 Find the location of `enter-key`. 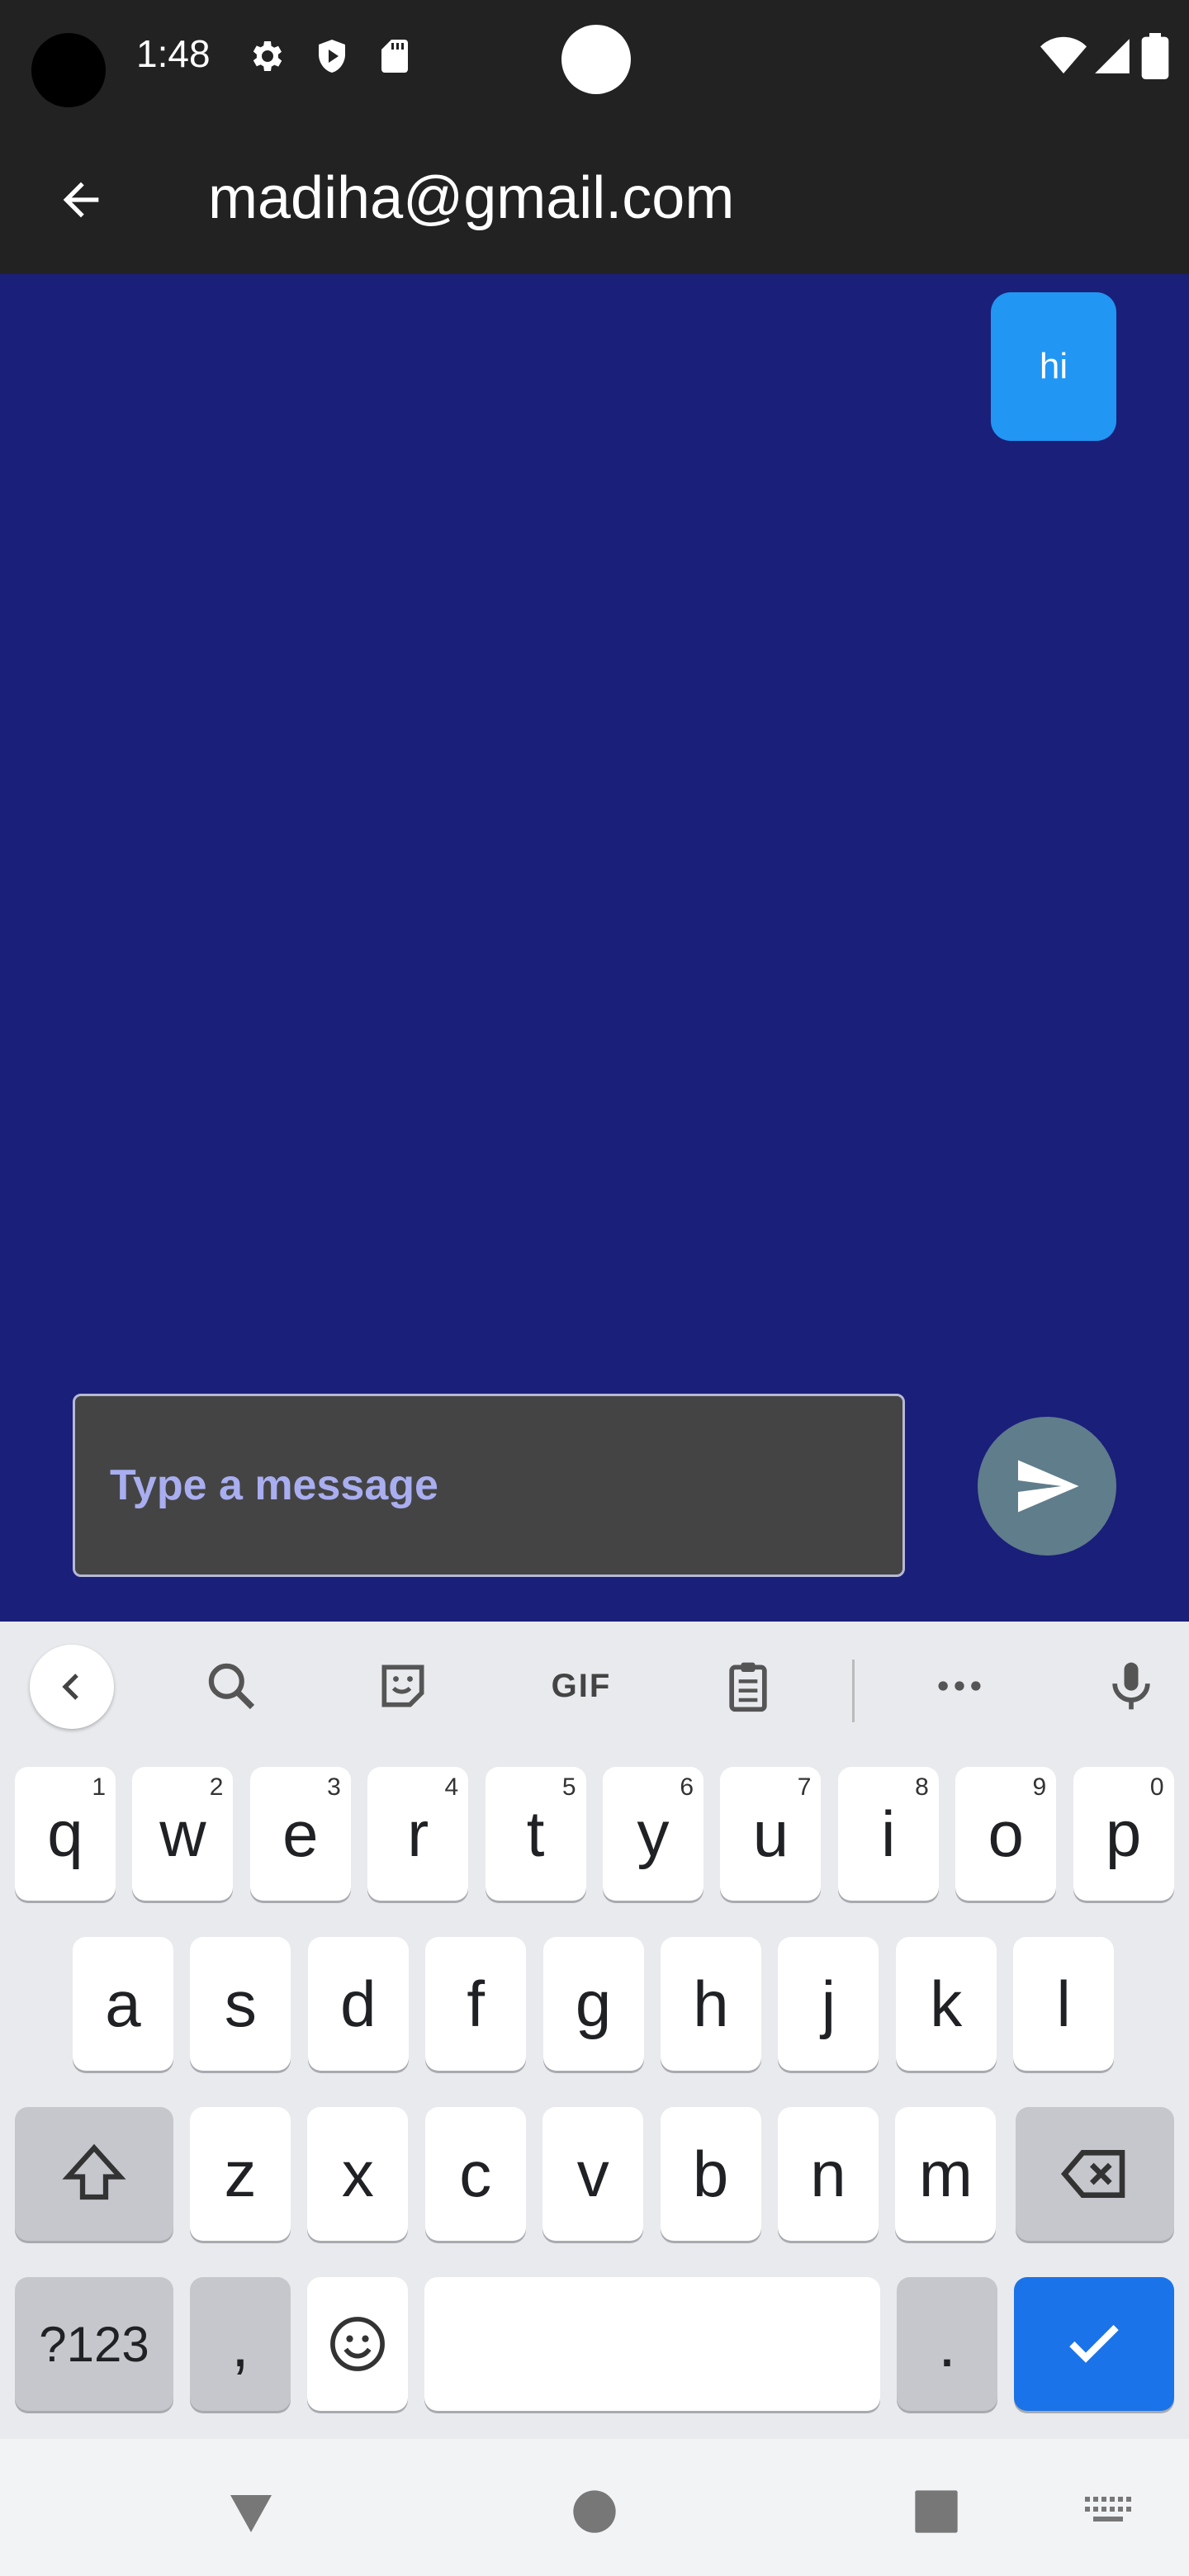

enter-key is located at coordinates (1094, 2344).